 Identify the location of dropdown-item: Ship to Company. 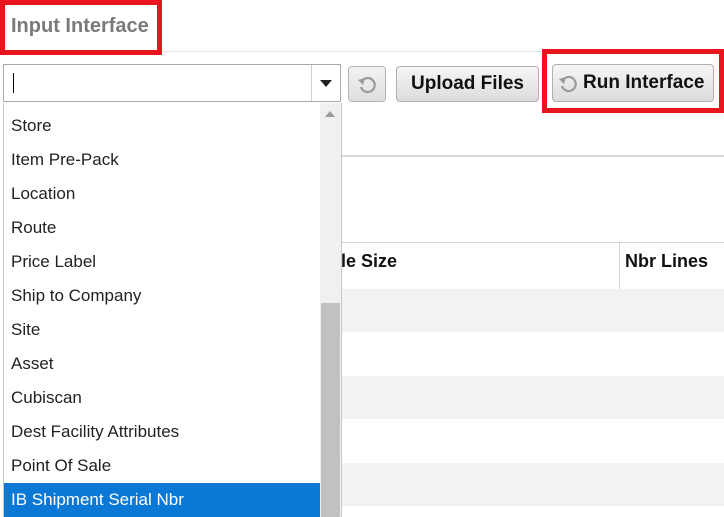
(162, 296).